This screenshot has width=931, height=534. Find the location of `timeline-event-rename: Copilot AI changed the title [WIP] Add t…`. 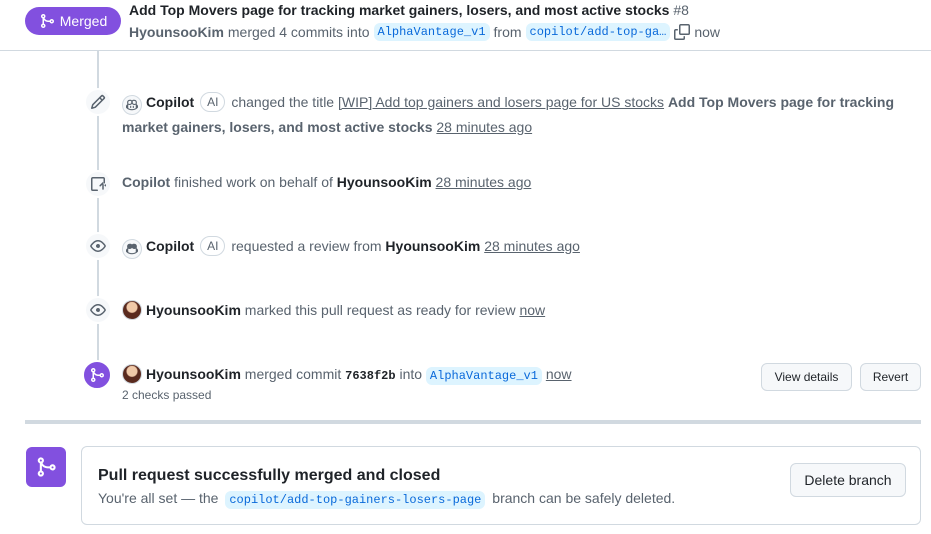

timeline-event-rename: Copilot AI changed the title [WIP] Add t… is located at coordinates (512, 114).